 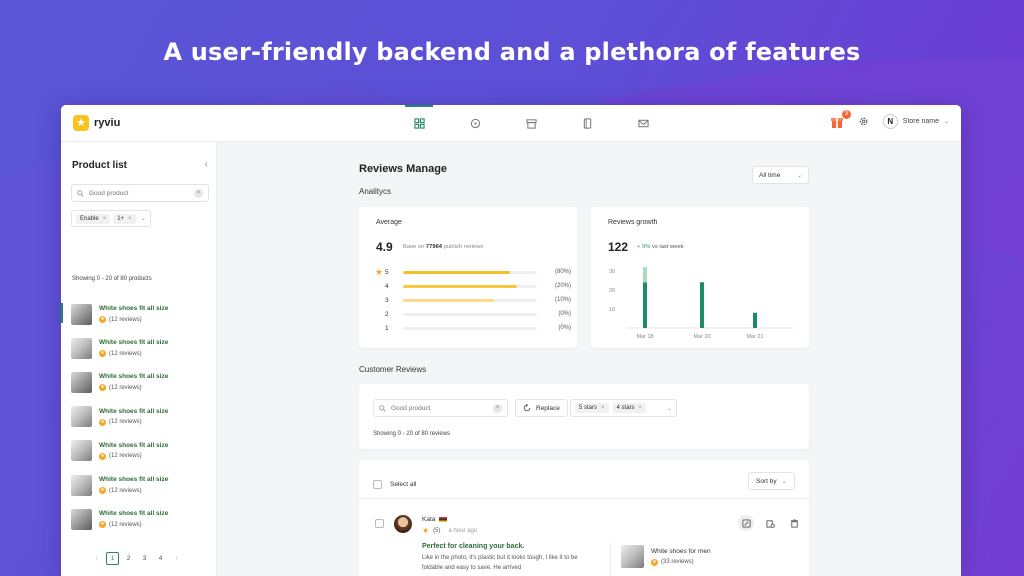 I want to click on settings-button, so click(x=770, y=523).